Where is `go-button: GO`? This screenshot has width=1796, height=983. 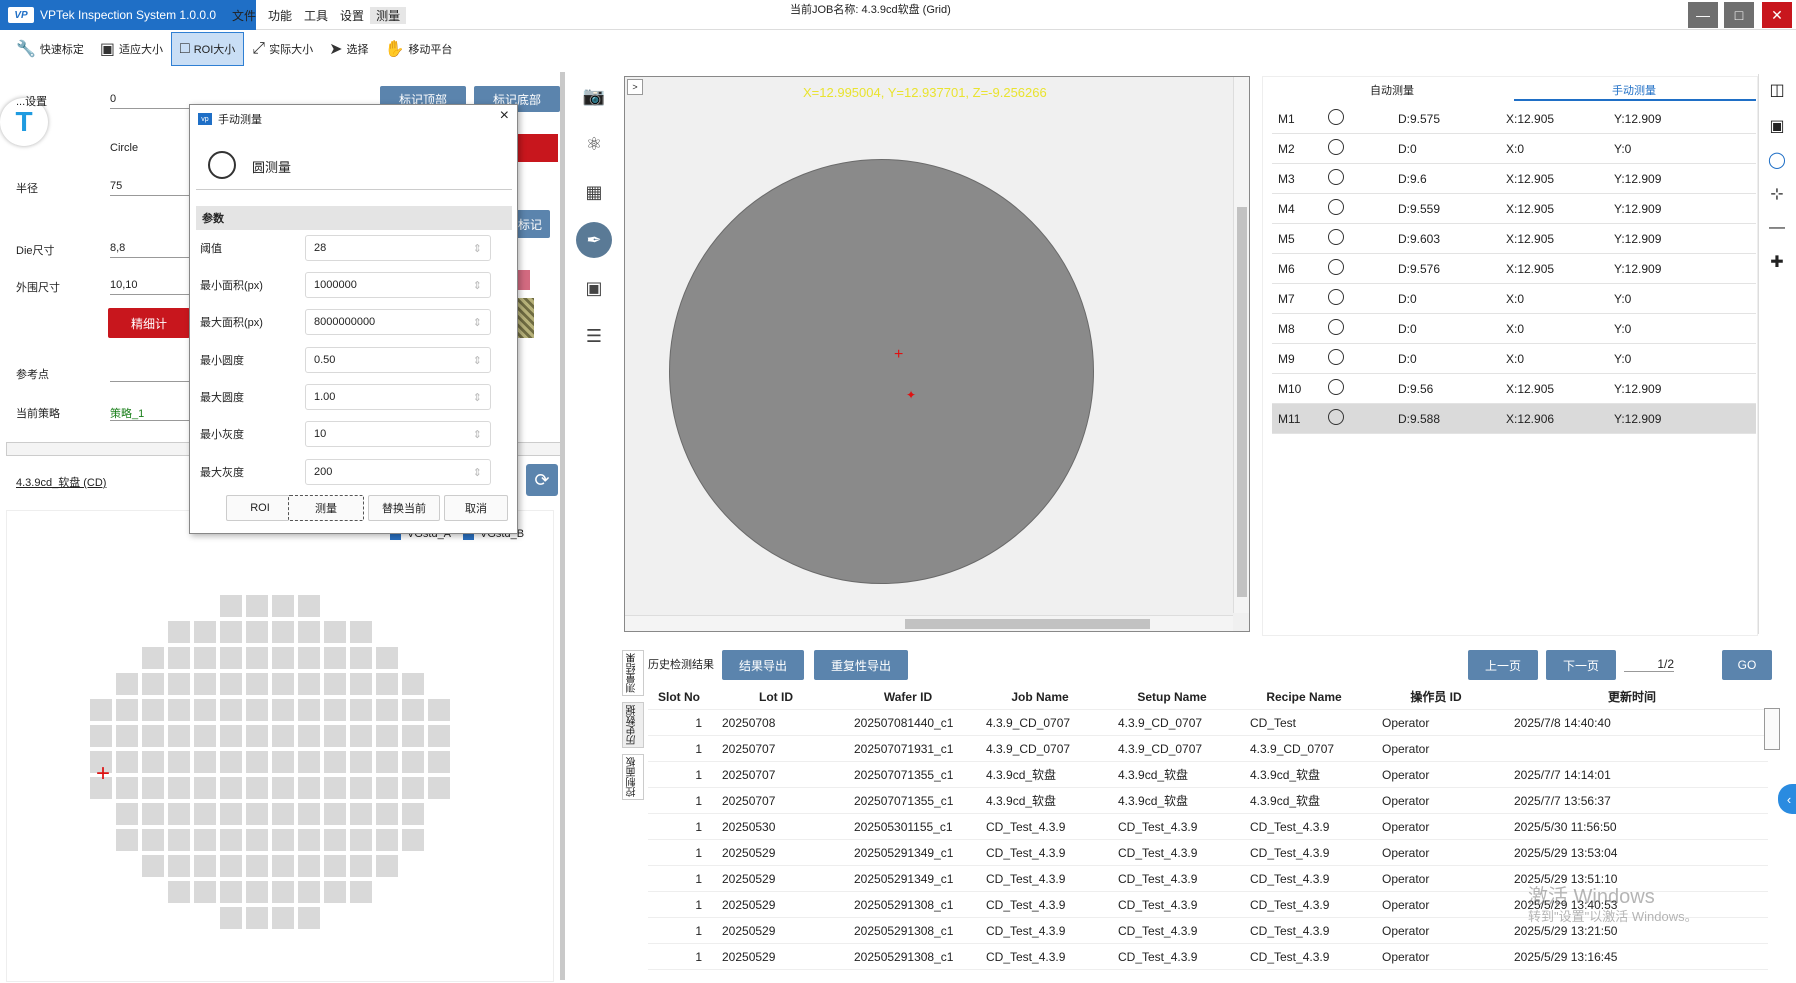 go-button: GO is located at coordinates (1747, 665).